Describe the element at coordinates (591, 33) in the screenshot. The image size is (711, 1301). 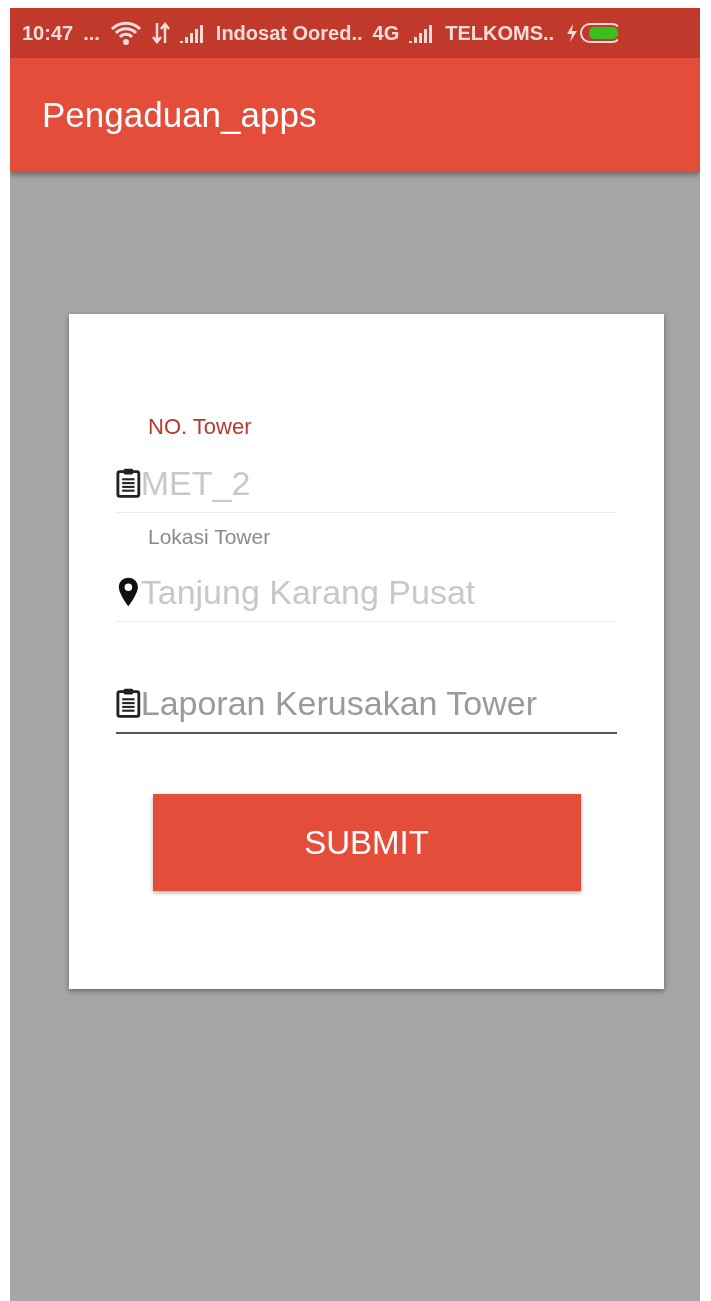
I see `battery-icon` at that location.